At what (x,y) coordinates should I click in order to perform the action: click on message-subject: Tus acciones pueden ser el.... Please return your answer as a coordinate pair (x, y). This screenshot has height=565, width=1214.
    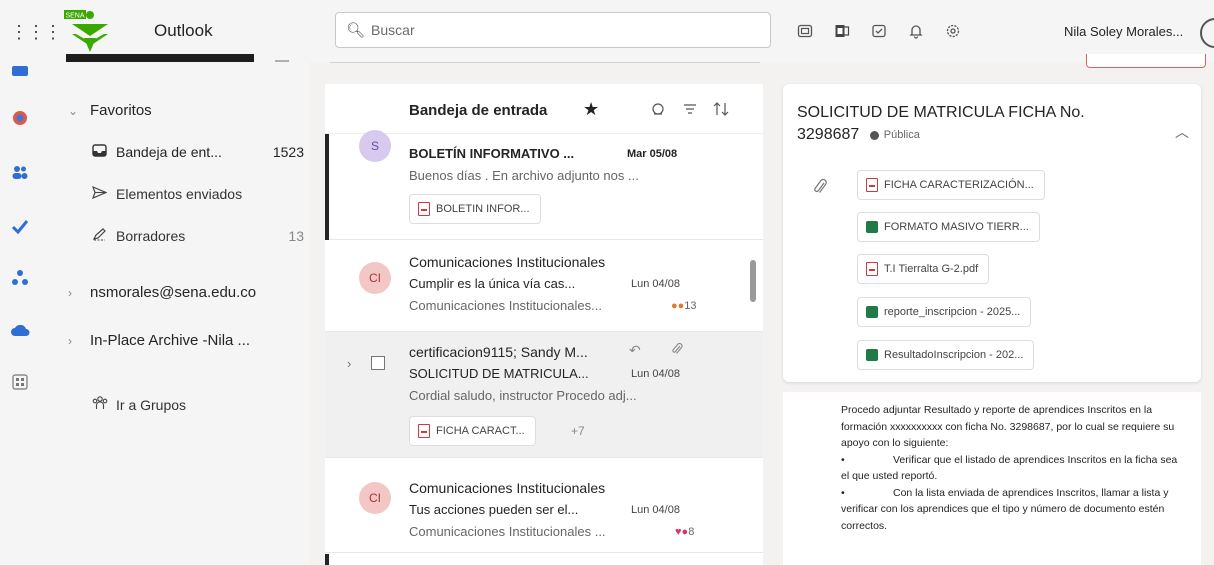
    Looking at the image, I should click on (494, 509).